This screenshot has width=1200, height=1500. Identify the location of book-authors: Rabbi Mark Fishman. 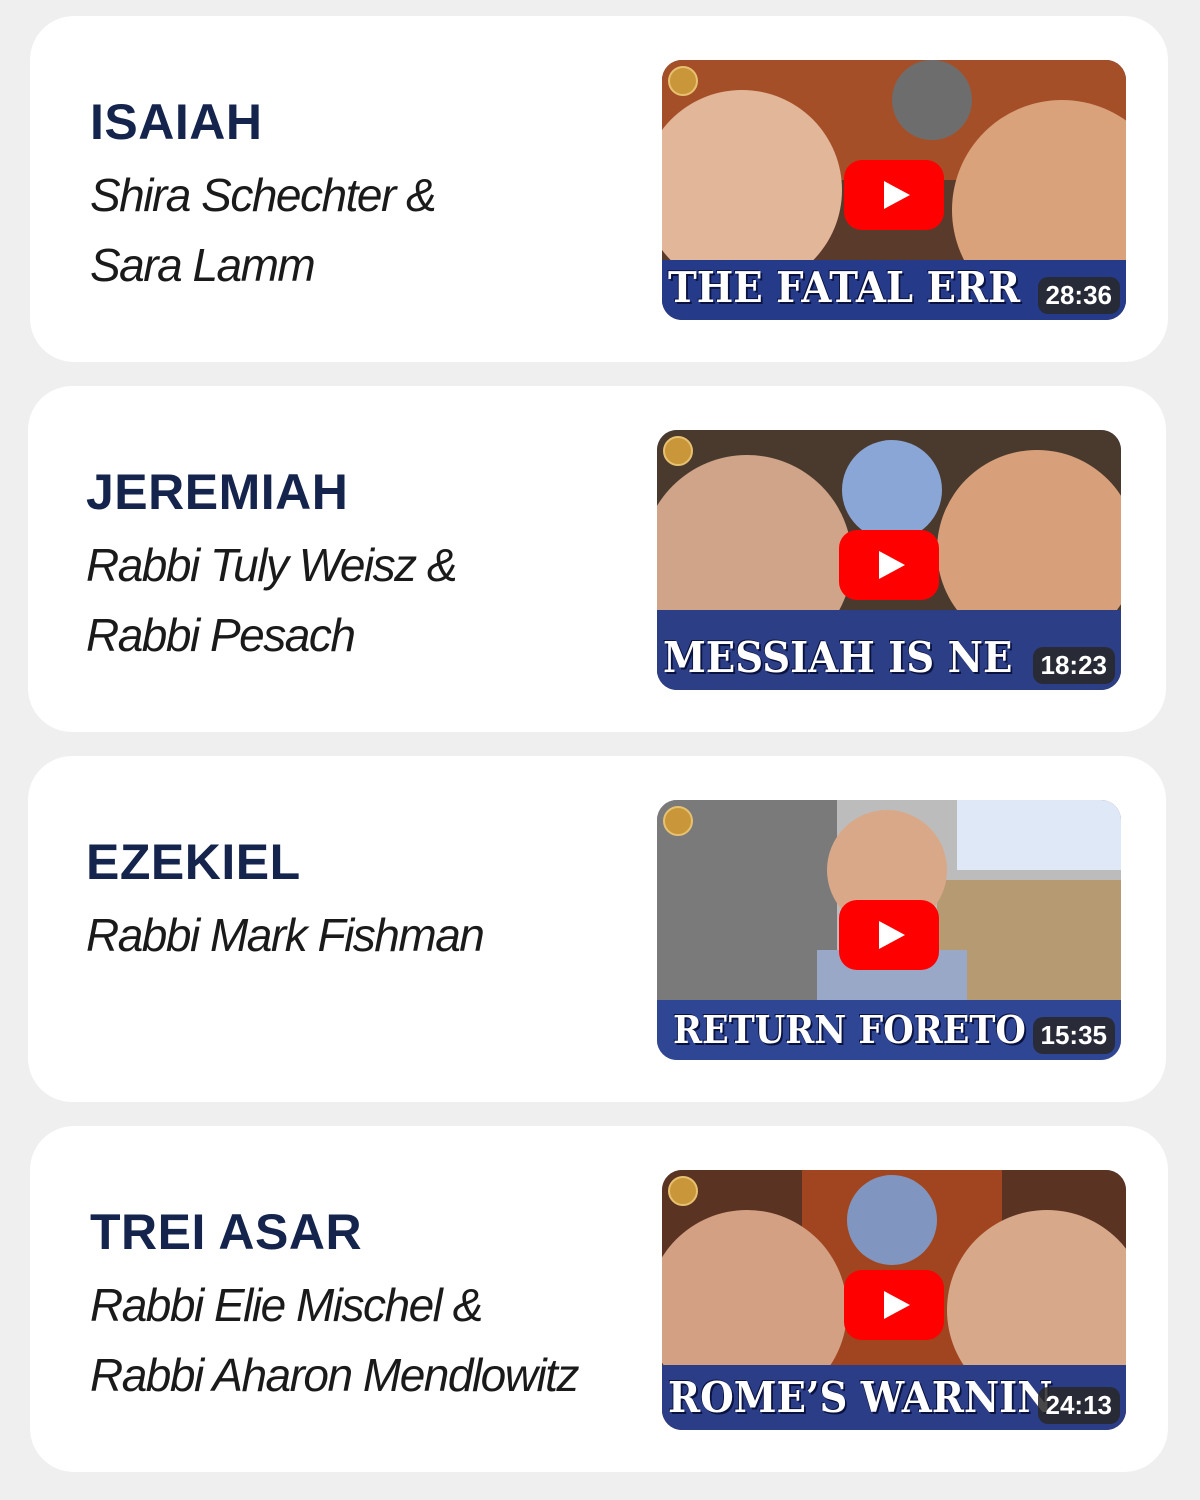
(366, 935).